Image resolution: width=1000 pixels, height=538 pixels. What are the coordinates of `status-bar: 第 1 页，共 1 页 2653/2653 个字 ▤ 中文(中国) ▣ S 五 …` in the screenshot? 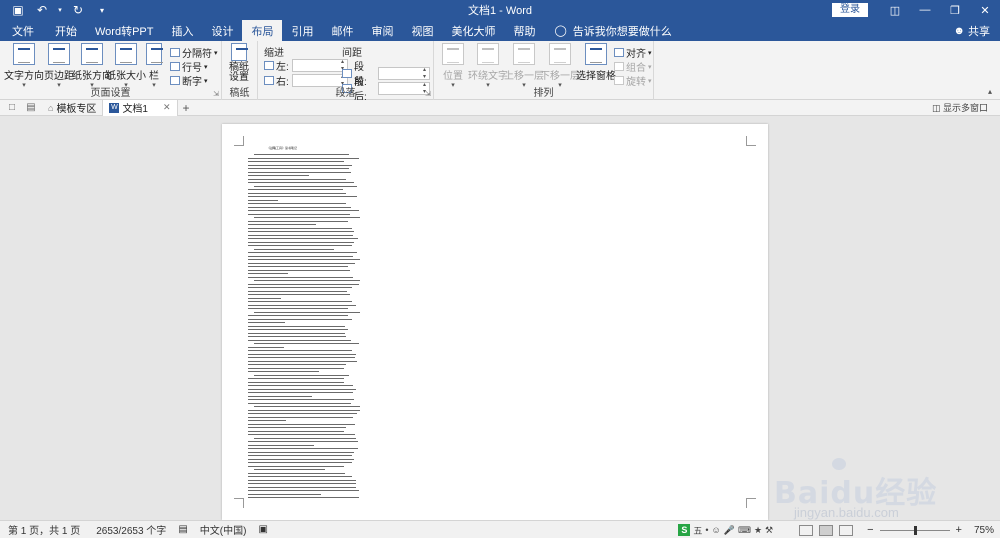 It's located at (500, 529).